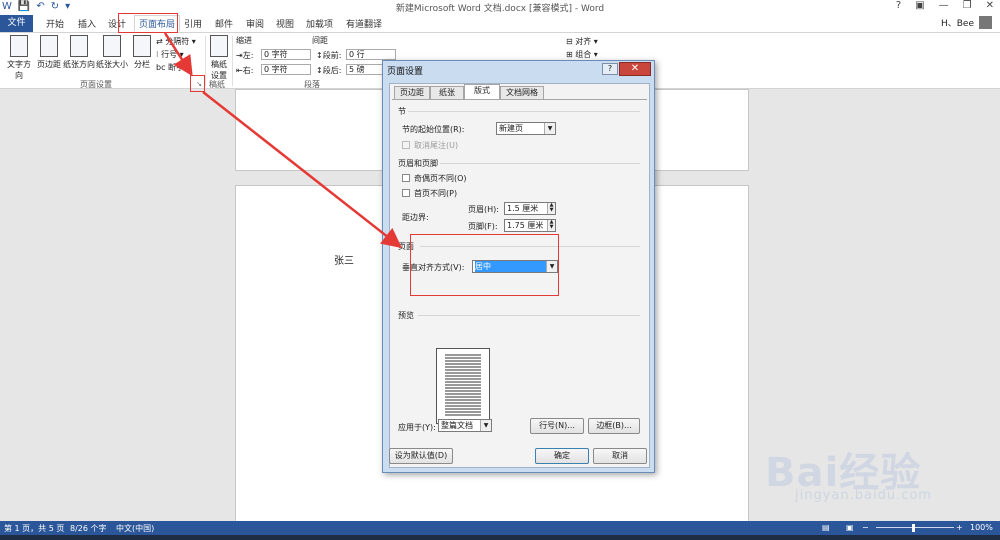 The height and width of the screenshot is (540, 1000). Describe the element at coordinates (412, 92) in the screenshot. I see `dialog-tab-margins: 页边距` at that location.